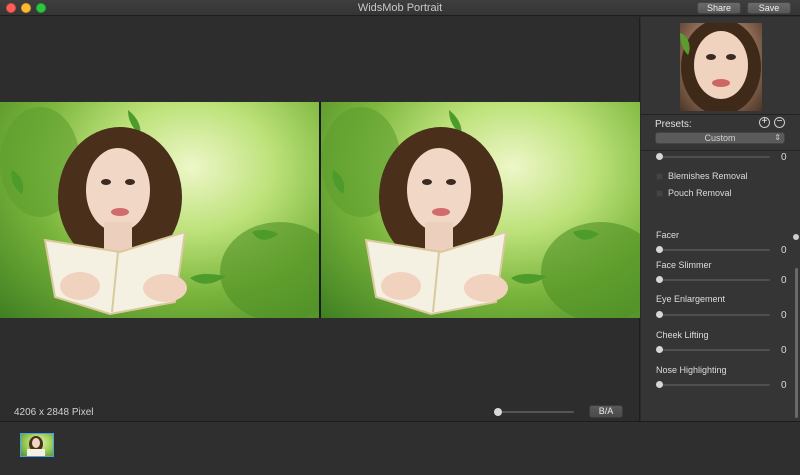  Describe the element at coordinates (714, 385) in the screenshot. I see `nose-highlighting-slider-track` at that location.